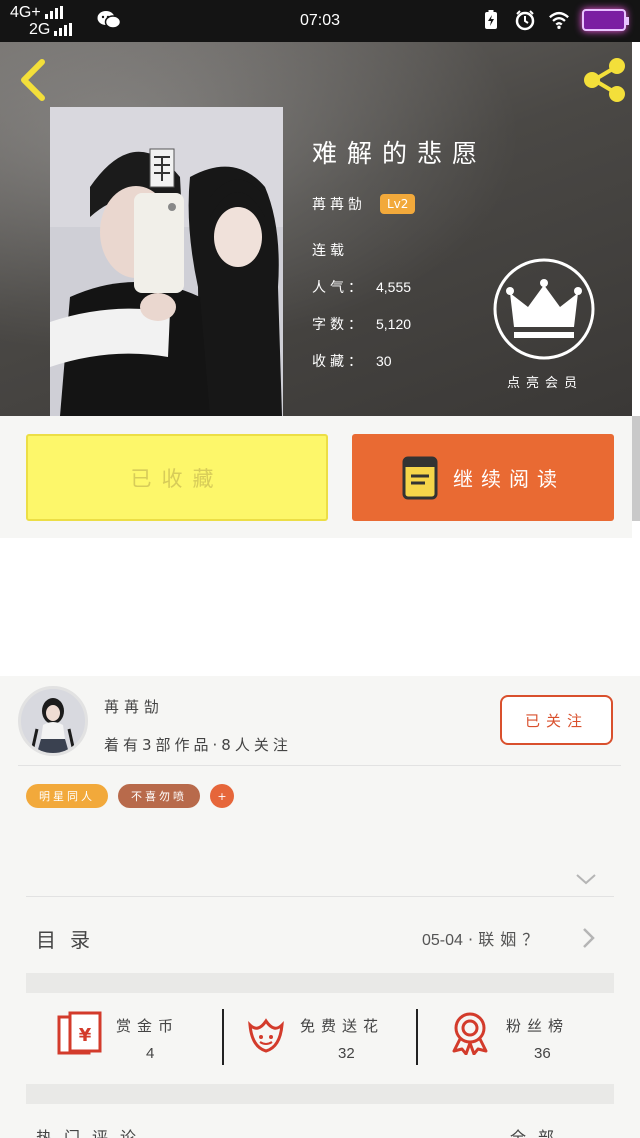  What do you see at coordinates (545, 381) in the screenshot?
I see `membership-label: 点亮会员` at bounding box center [545, 381].